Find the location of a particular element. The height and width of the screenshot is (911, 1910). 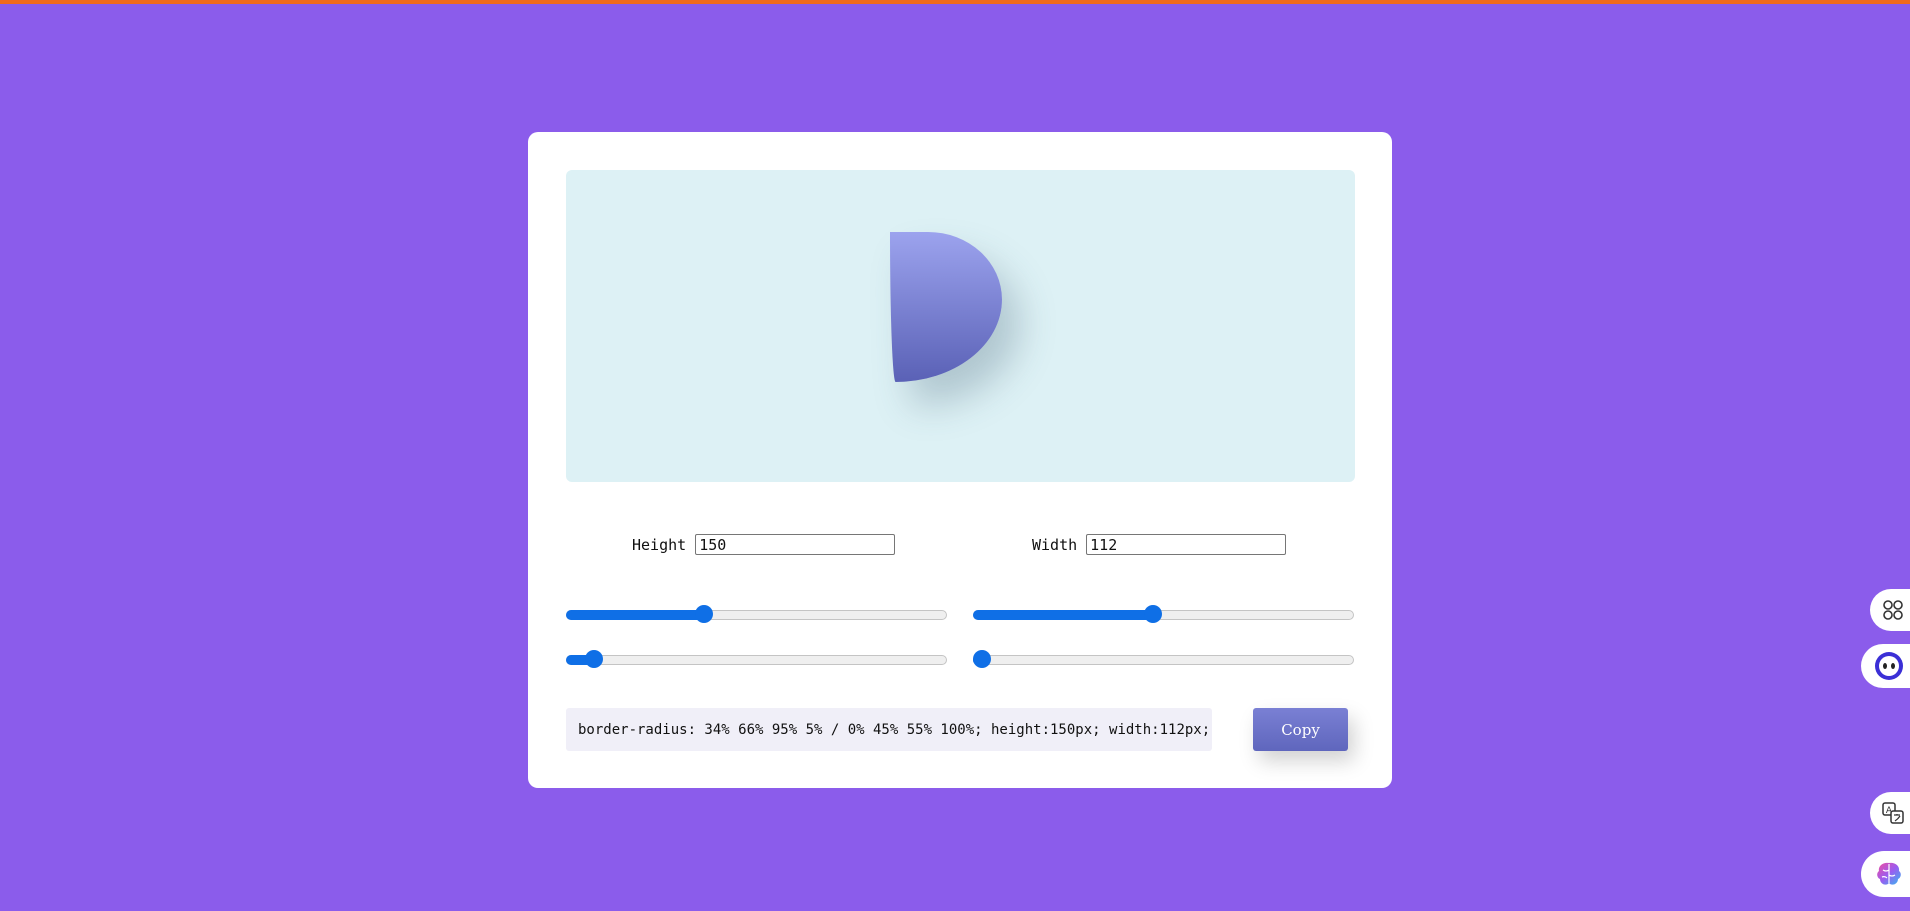

translate-icon: A is located at coordinates (1893, 813).